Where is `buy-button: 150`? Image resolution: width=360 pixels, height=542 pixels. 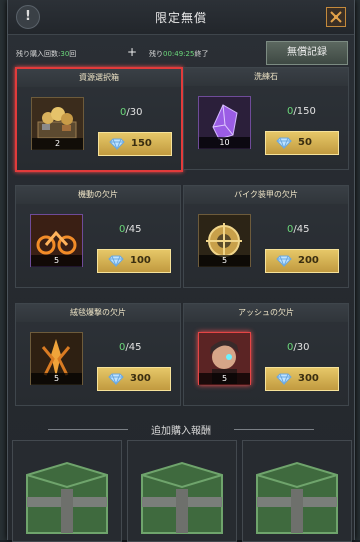
buy-button: 150 is located at coordinates (135, 144).